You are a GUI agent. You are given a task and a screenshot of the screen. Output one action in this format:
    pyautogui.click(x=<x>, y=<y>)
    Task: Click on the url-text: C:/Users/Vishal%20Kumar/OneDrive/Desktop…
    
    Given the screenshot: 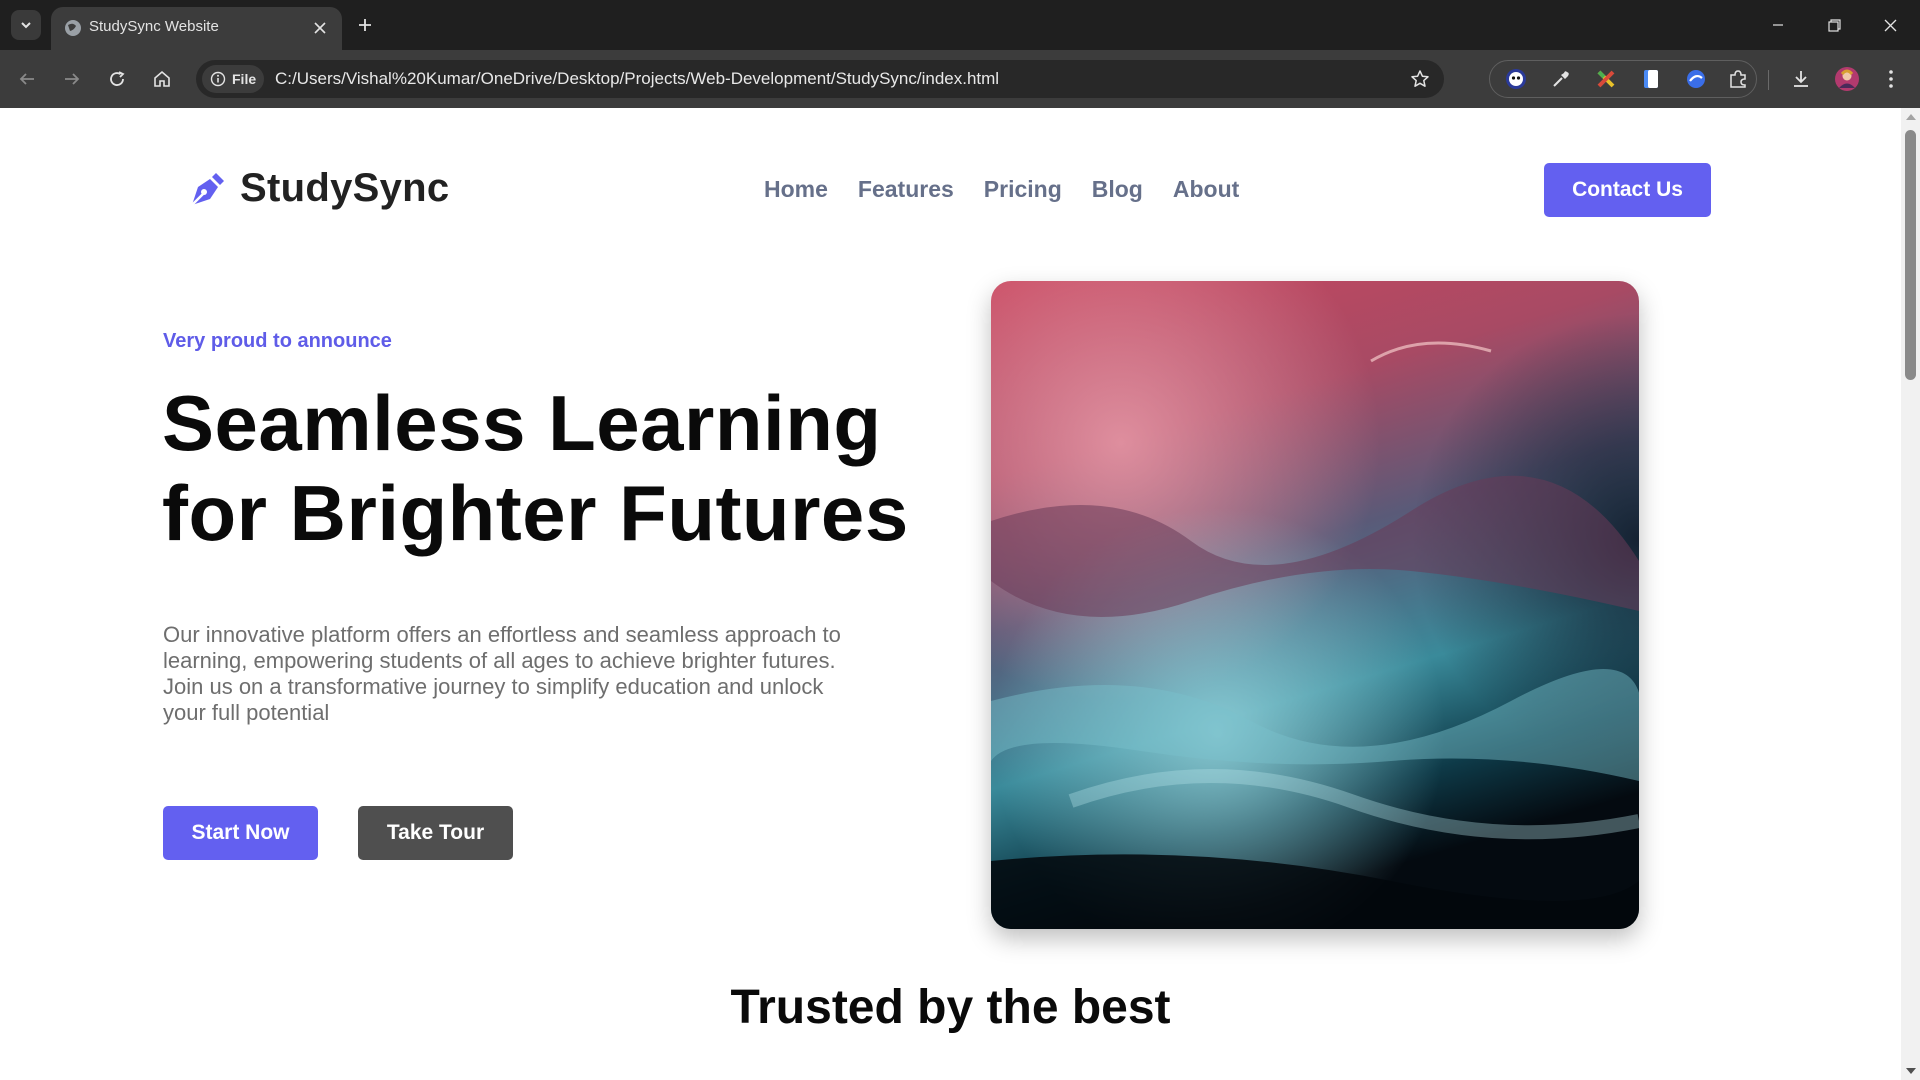 What is the action you would take?
    pyautogui.click(x=637, y=79)
    